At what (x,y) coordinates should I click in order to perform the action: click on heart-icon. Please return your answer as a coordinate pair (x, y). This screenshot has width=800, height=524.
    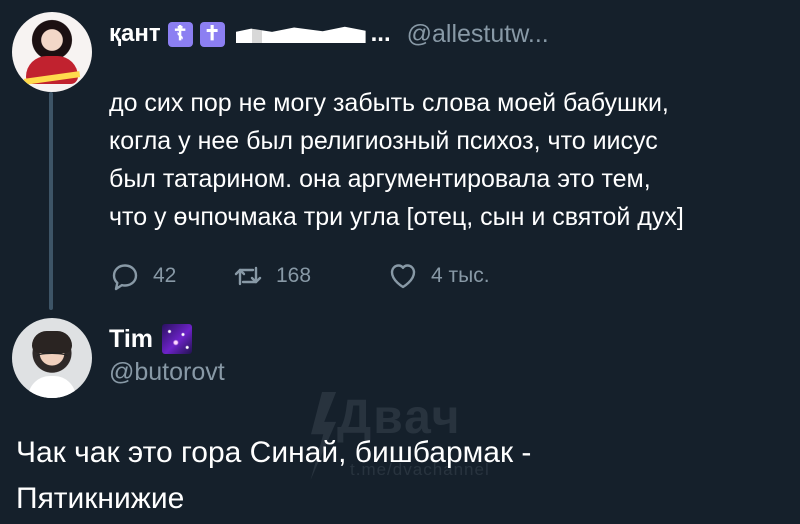
    Looking at the image, I should click on (403, 276).